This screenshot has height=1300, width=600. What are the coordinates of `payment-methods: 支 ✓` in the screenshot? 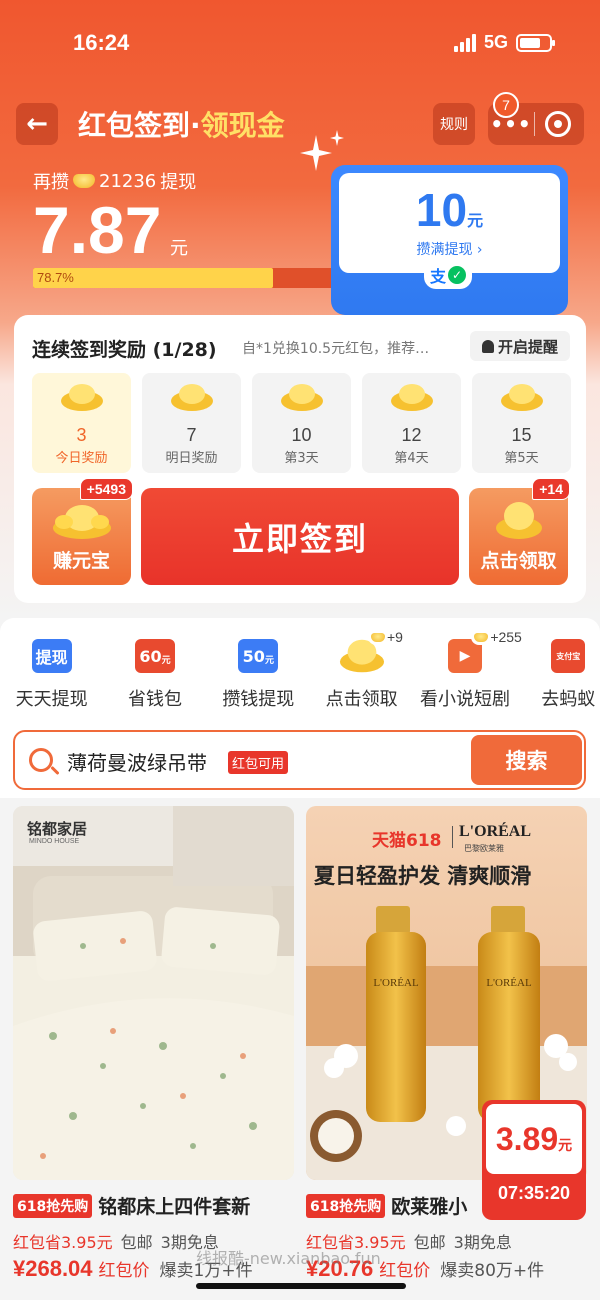 It's located at (448, 275).